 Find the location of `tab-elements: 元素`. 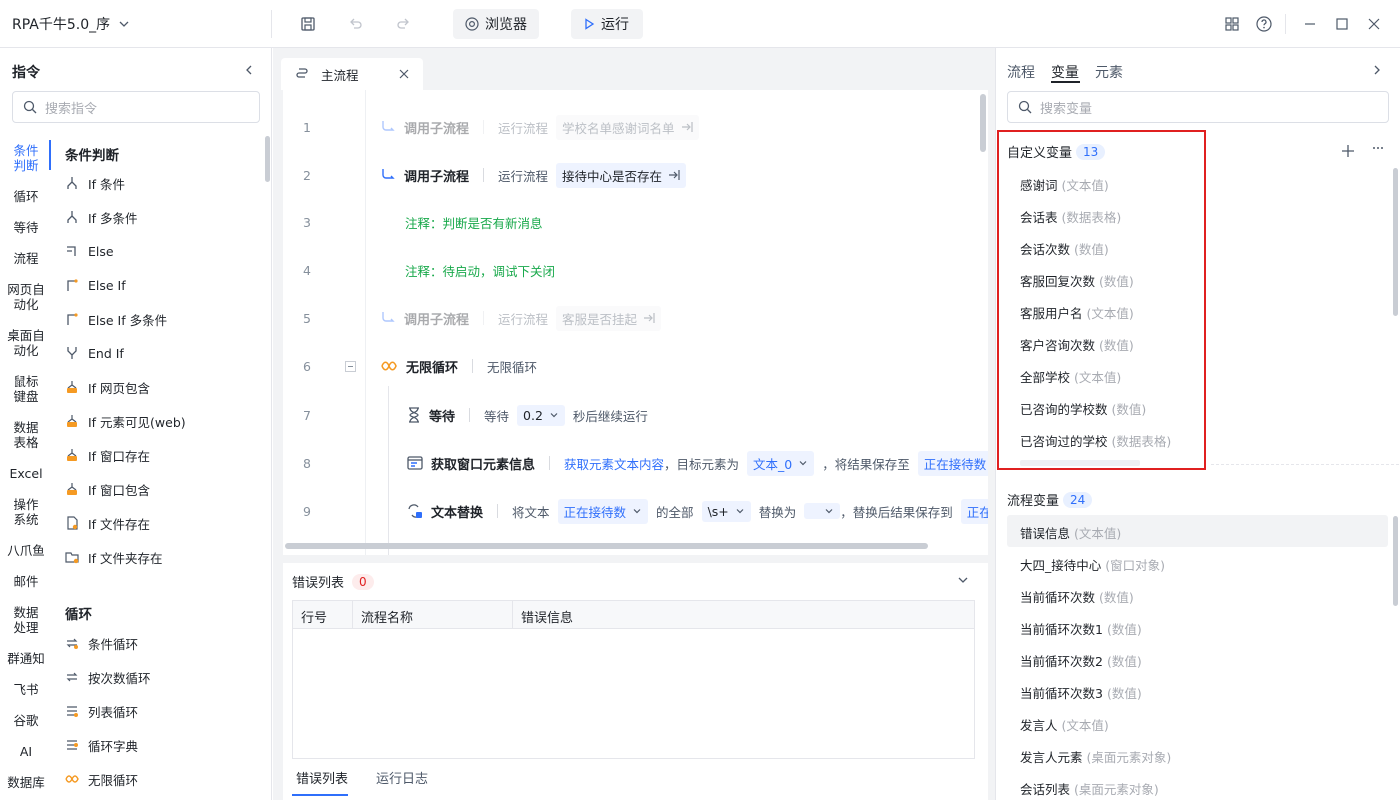

tab-elements: 元素 is located at coordinates (1109, 72).